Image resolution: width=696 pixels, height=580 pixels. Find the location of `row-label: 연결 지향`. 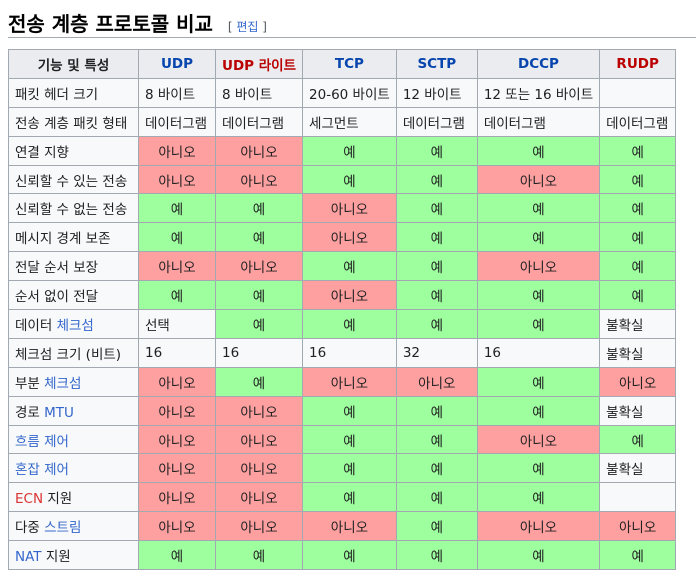

row-label: 연결 지향 is located at coordinates (73, 150).